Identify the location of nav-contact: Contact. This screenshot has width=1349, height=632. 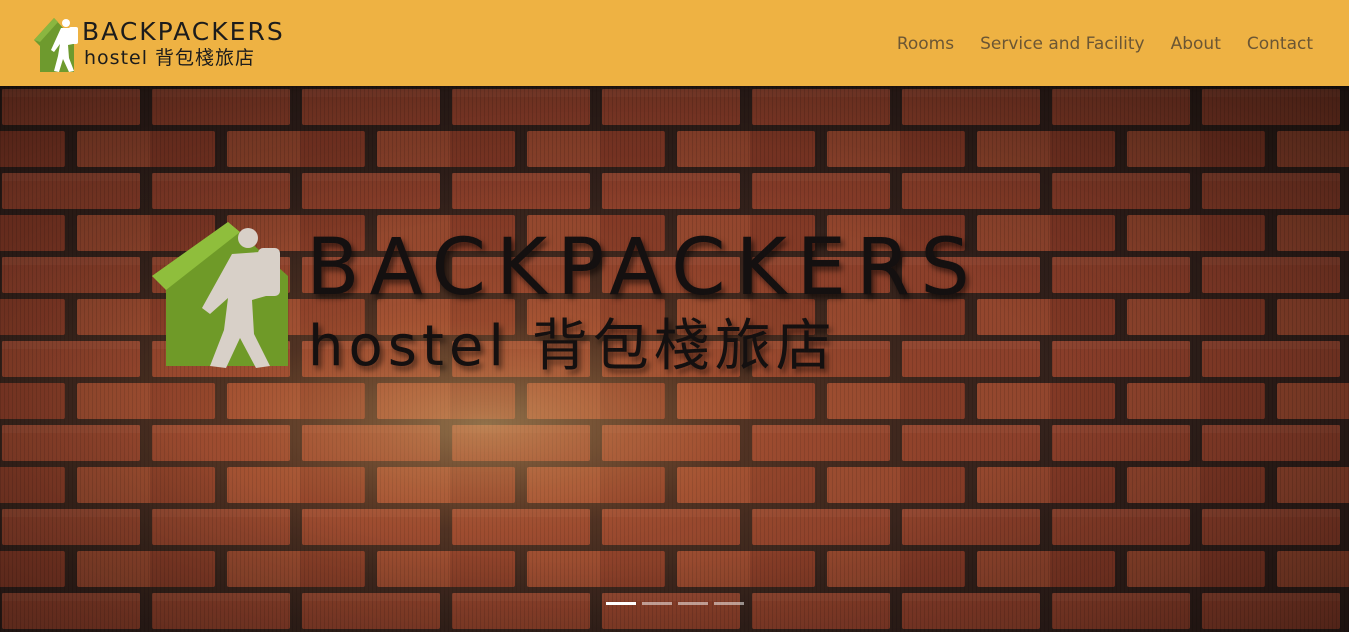
(1280, 44).